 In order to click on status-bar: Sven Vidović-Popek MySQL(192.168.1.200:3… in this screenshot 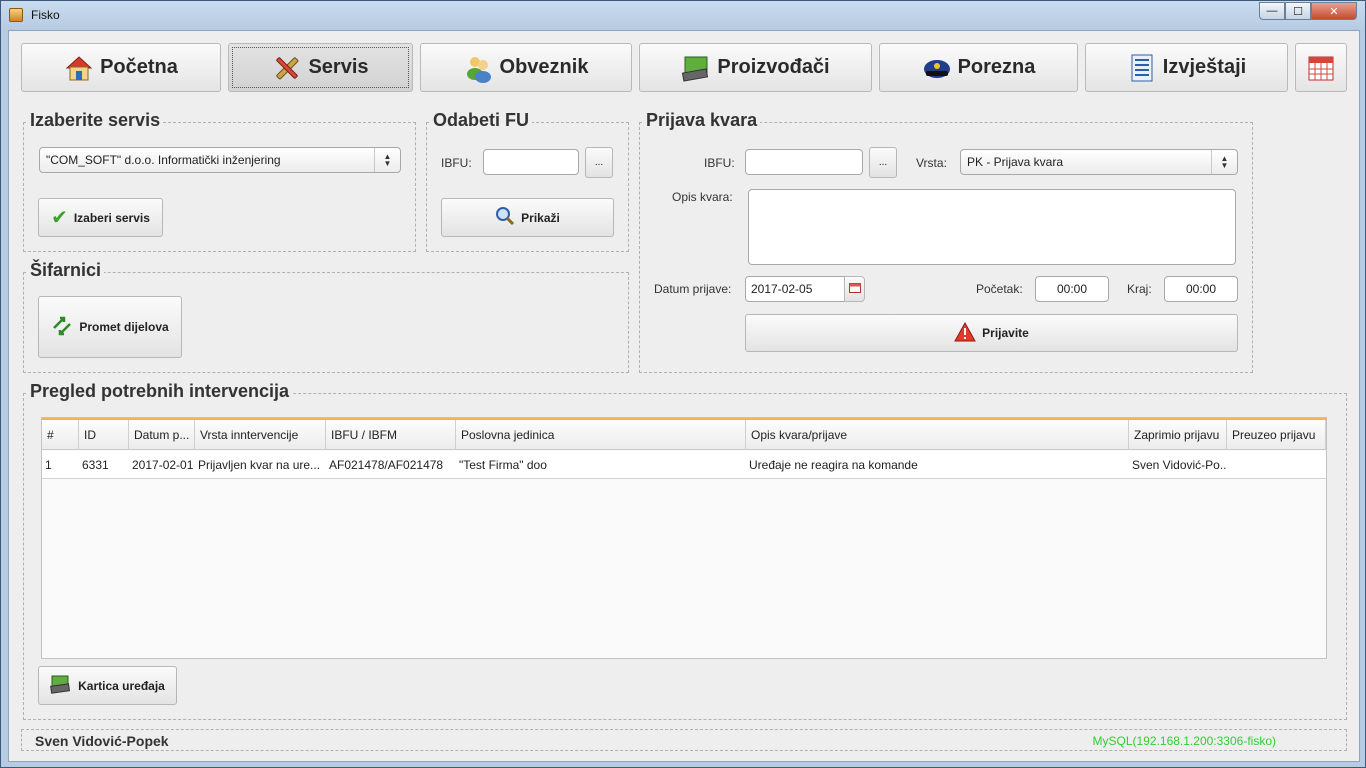, I will do `click(684, 740)`.